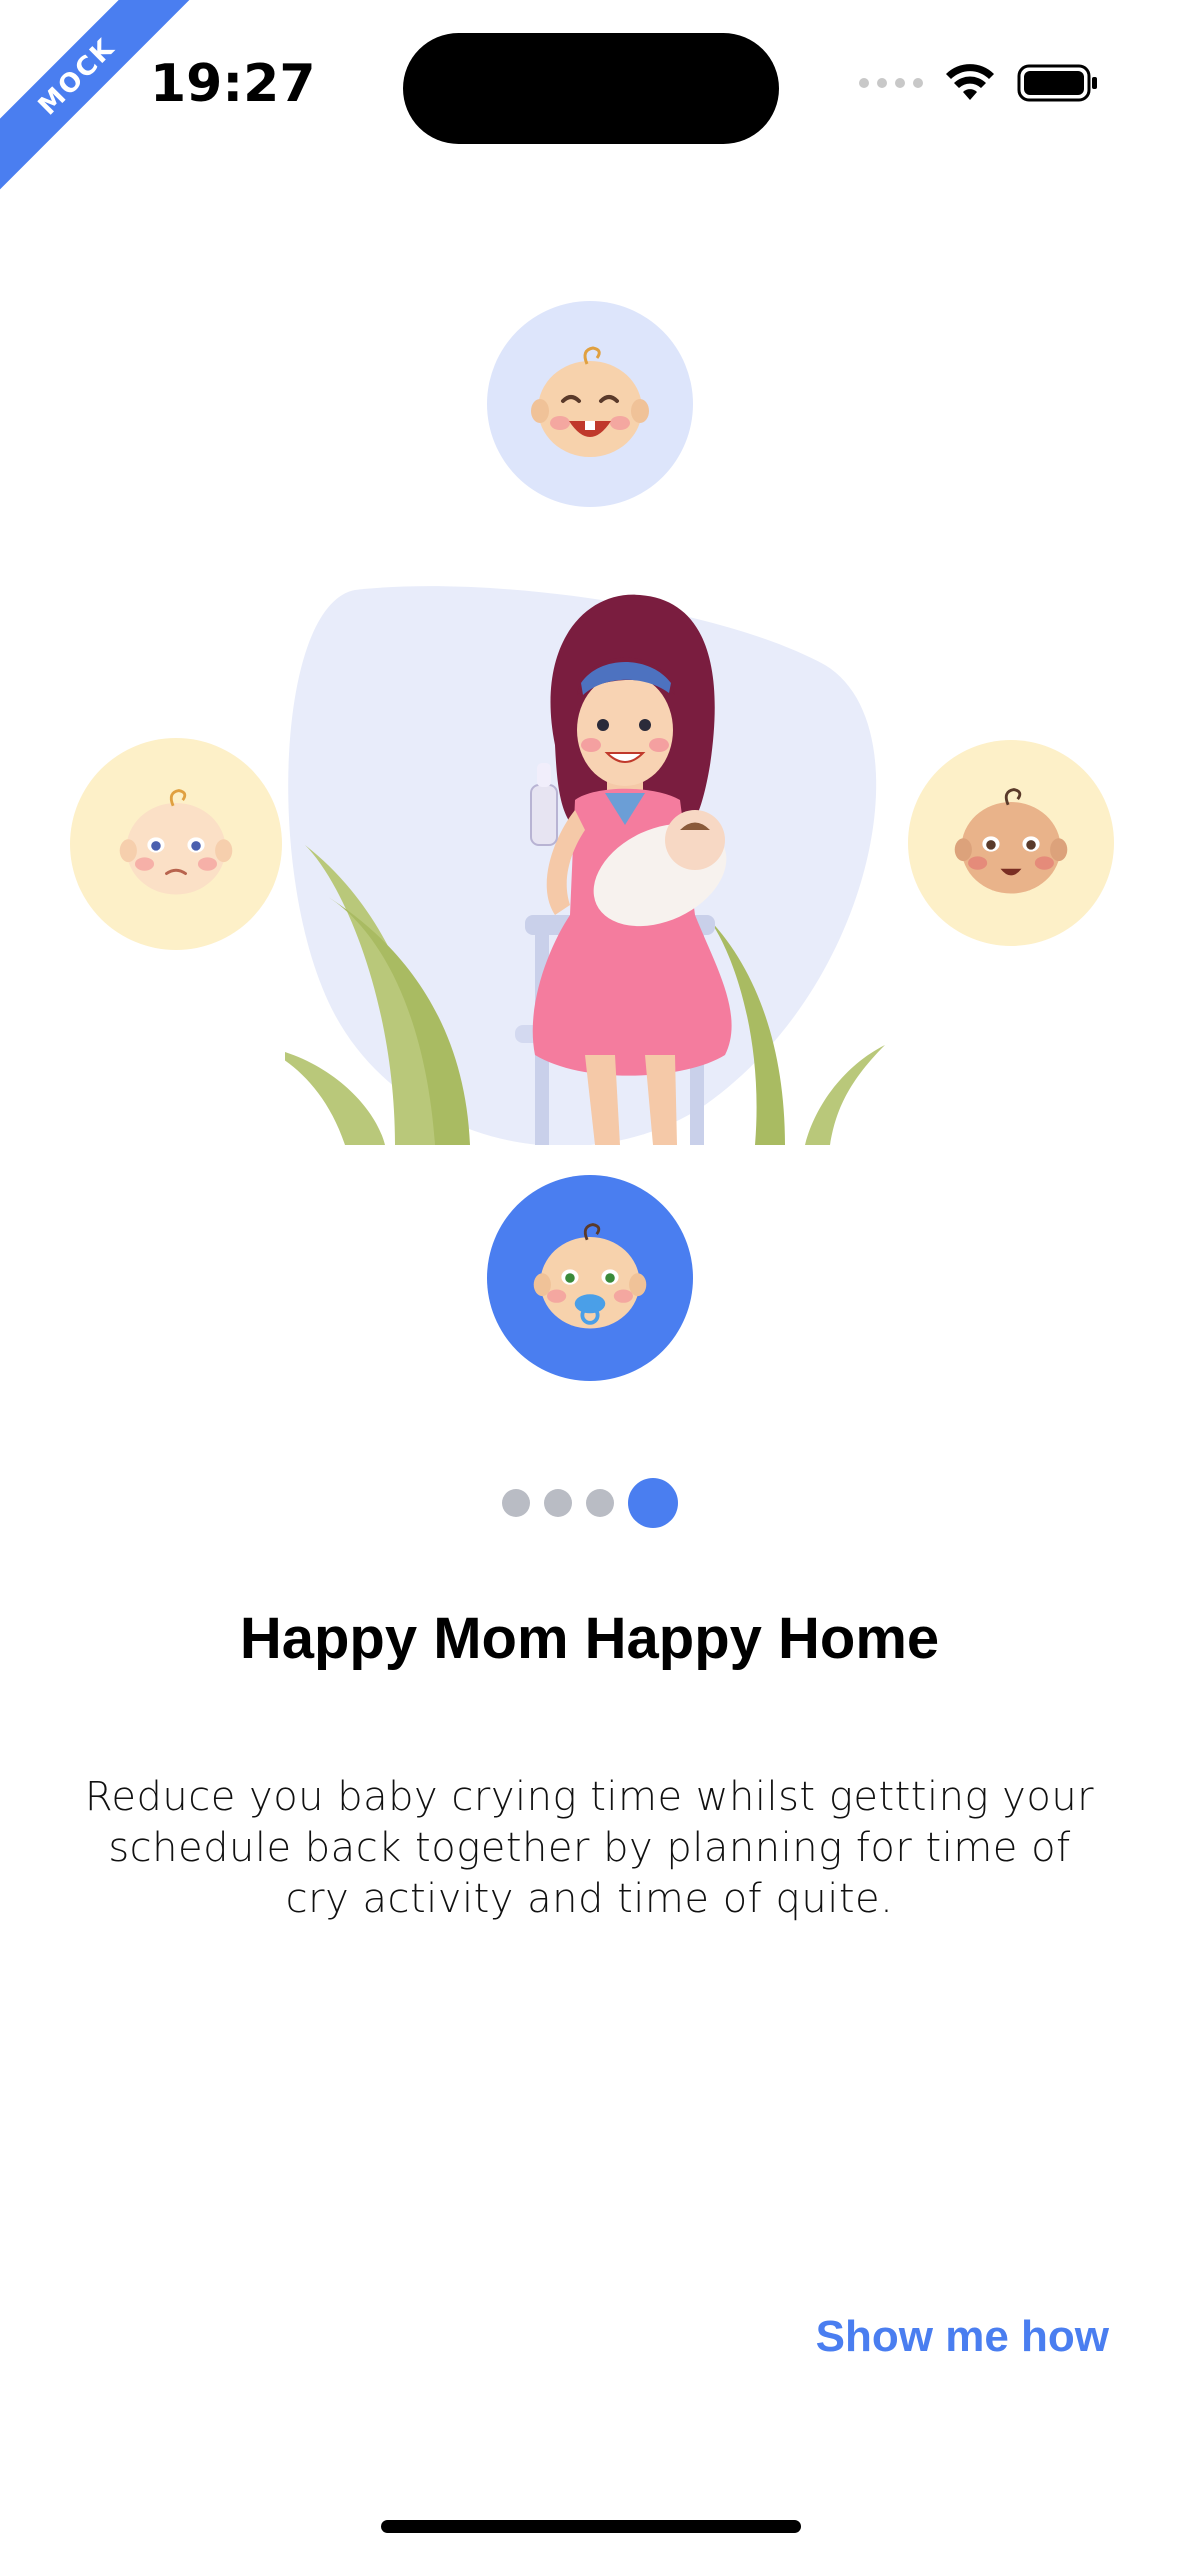  I want to click on dynamic-island, so click(591, 88).